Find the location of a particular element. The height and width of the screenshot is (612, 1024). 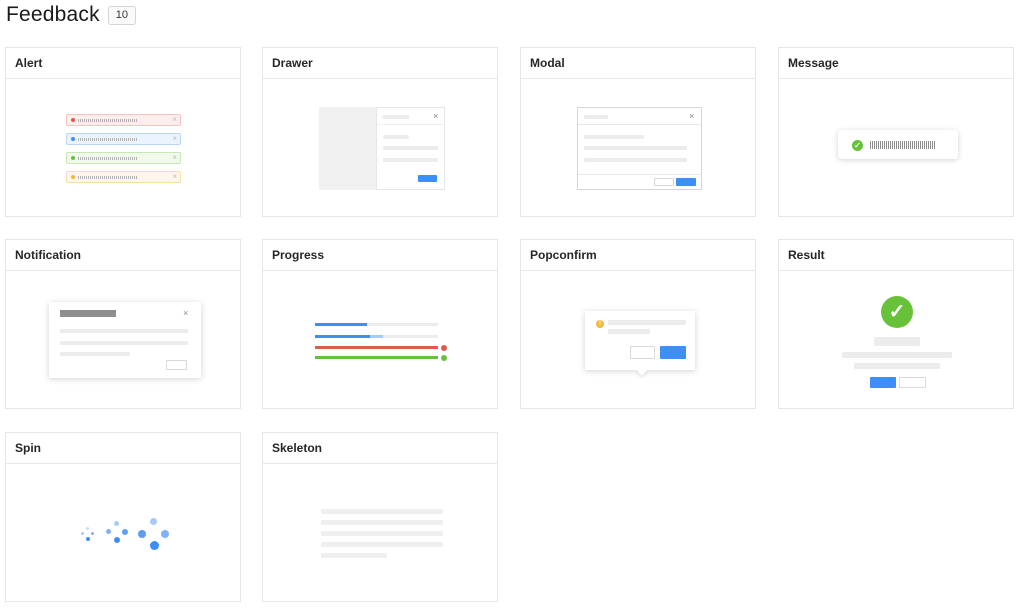

card-skeleton: Skeleton is located at coordinates (380, 517).